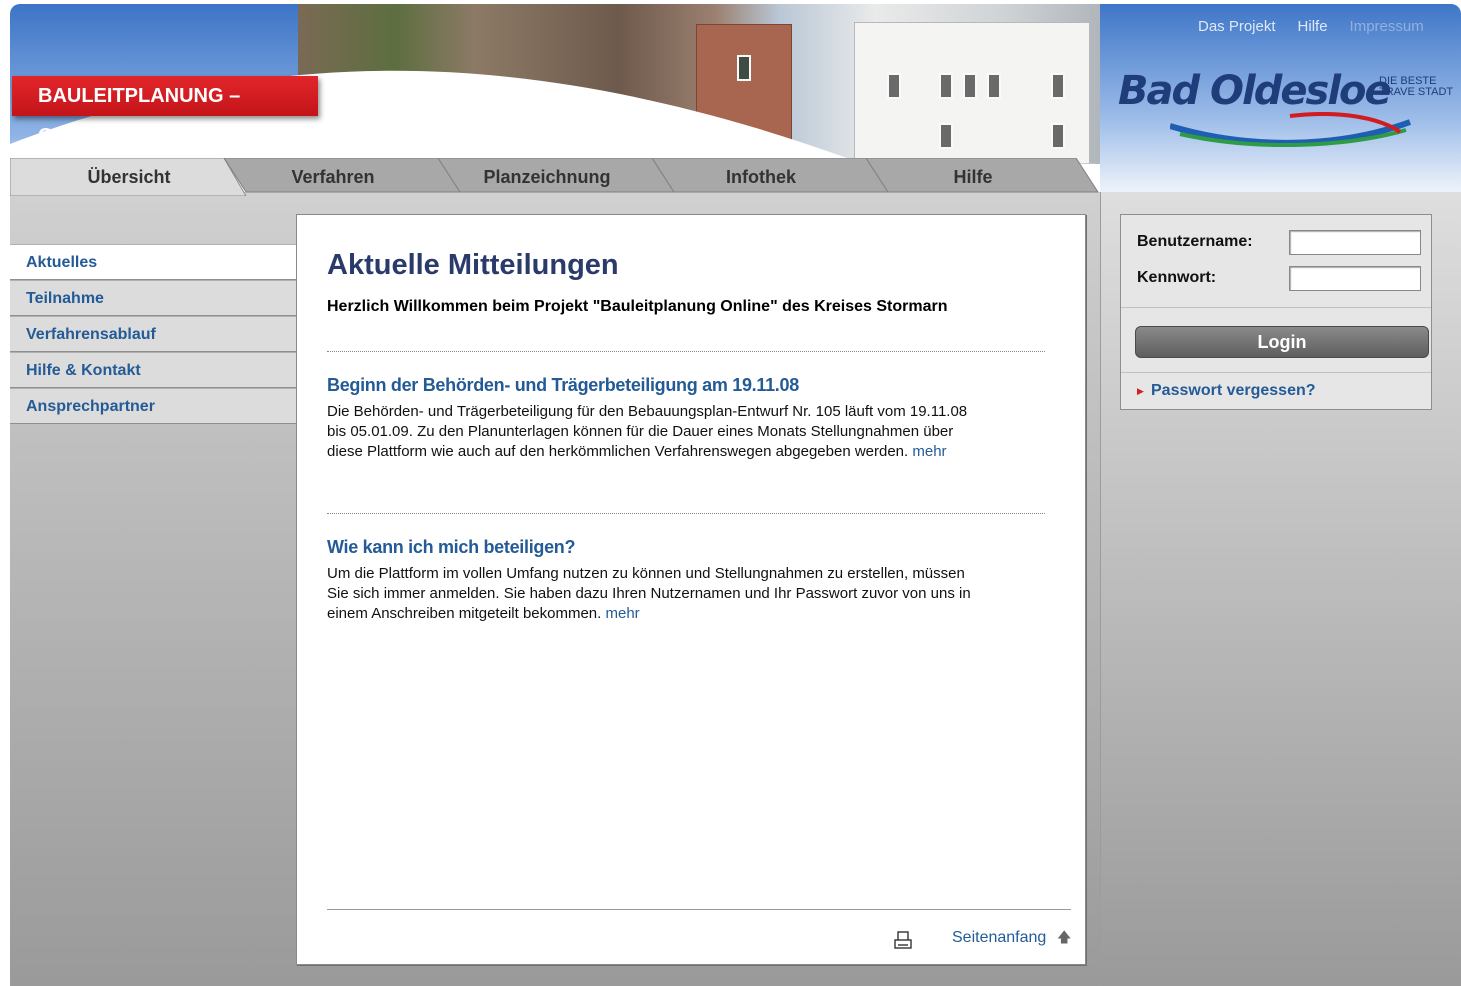  Describe the element at coordinates (1195, 241) in the screenshot. I see `username-label: Benutzername:` at that location.